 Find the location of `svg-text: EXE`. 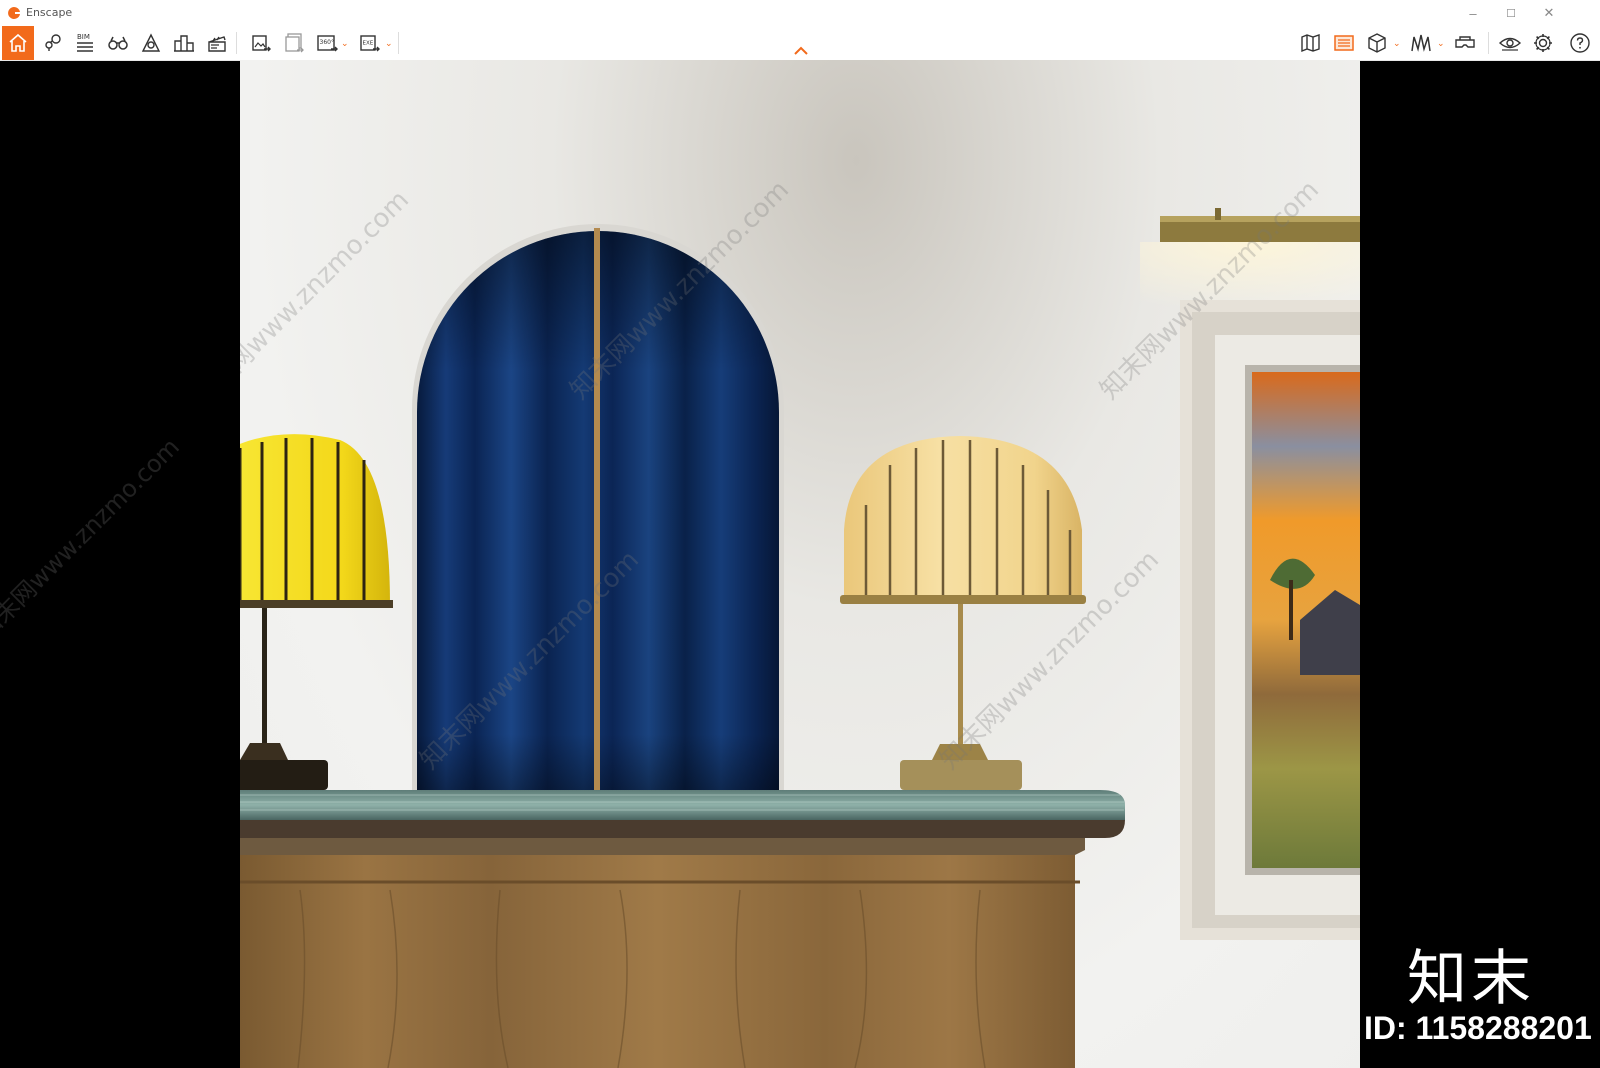

svg-text: EXE is located at coordinates (368, 44).